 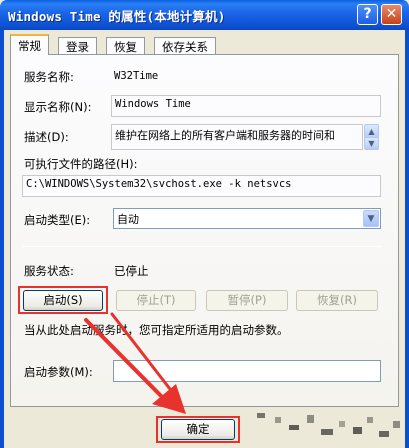 What do you see at coordinates (29, 44) in the screenshot?
I see `tab-general: 常规` at bounding box center [29, 44].